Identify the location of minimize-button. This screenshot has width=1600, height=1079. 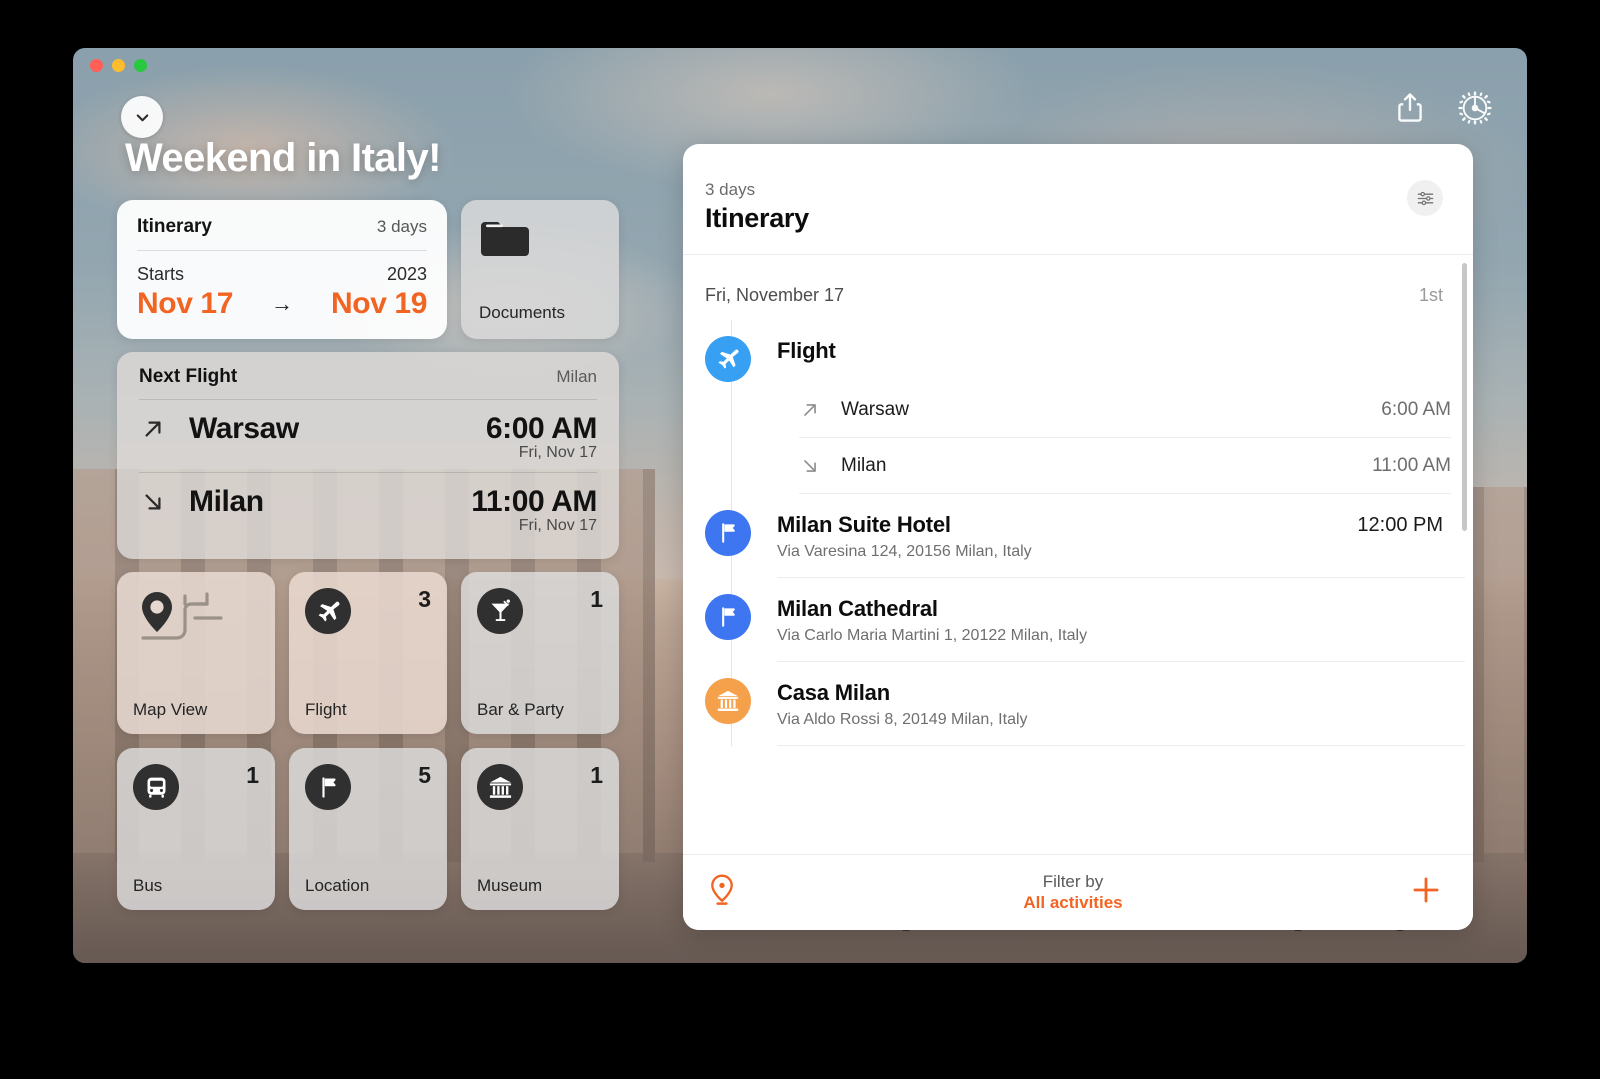
(118, 65).